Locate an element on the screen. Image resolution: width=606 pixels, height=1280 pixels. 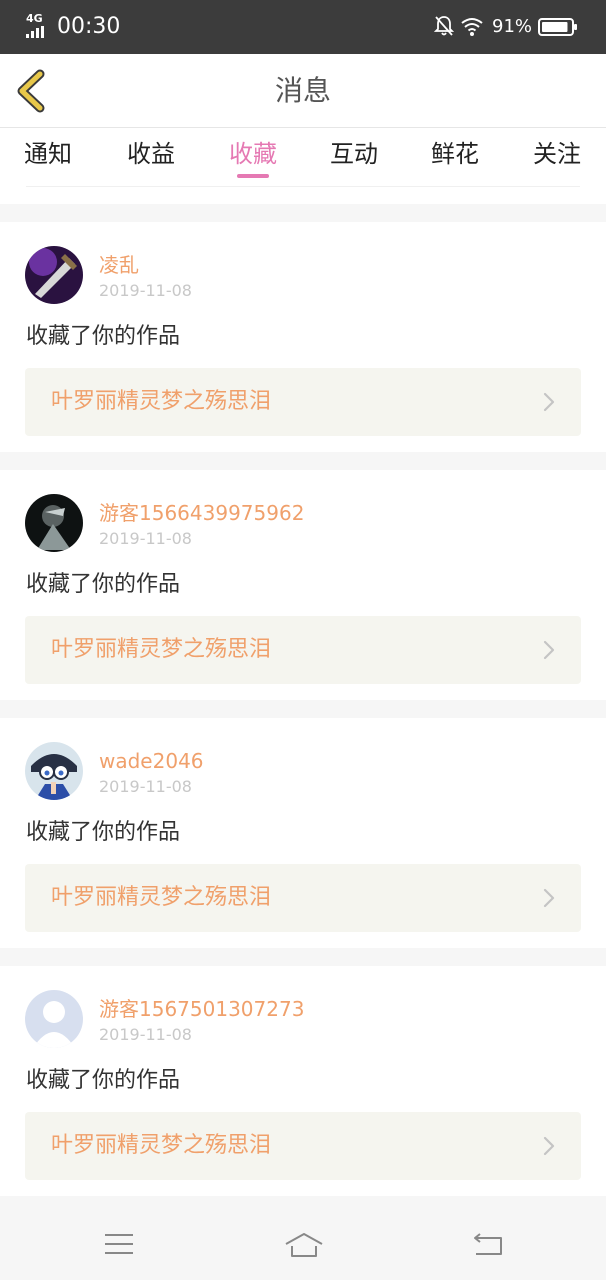
clock: 00:30 is located at coordinates (89, 26).